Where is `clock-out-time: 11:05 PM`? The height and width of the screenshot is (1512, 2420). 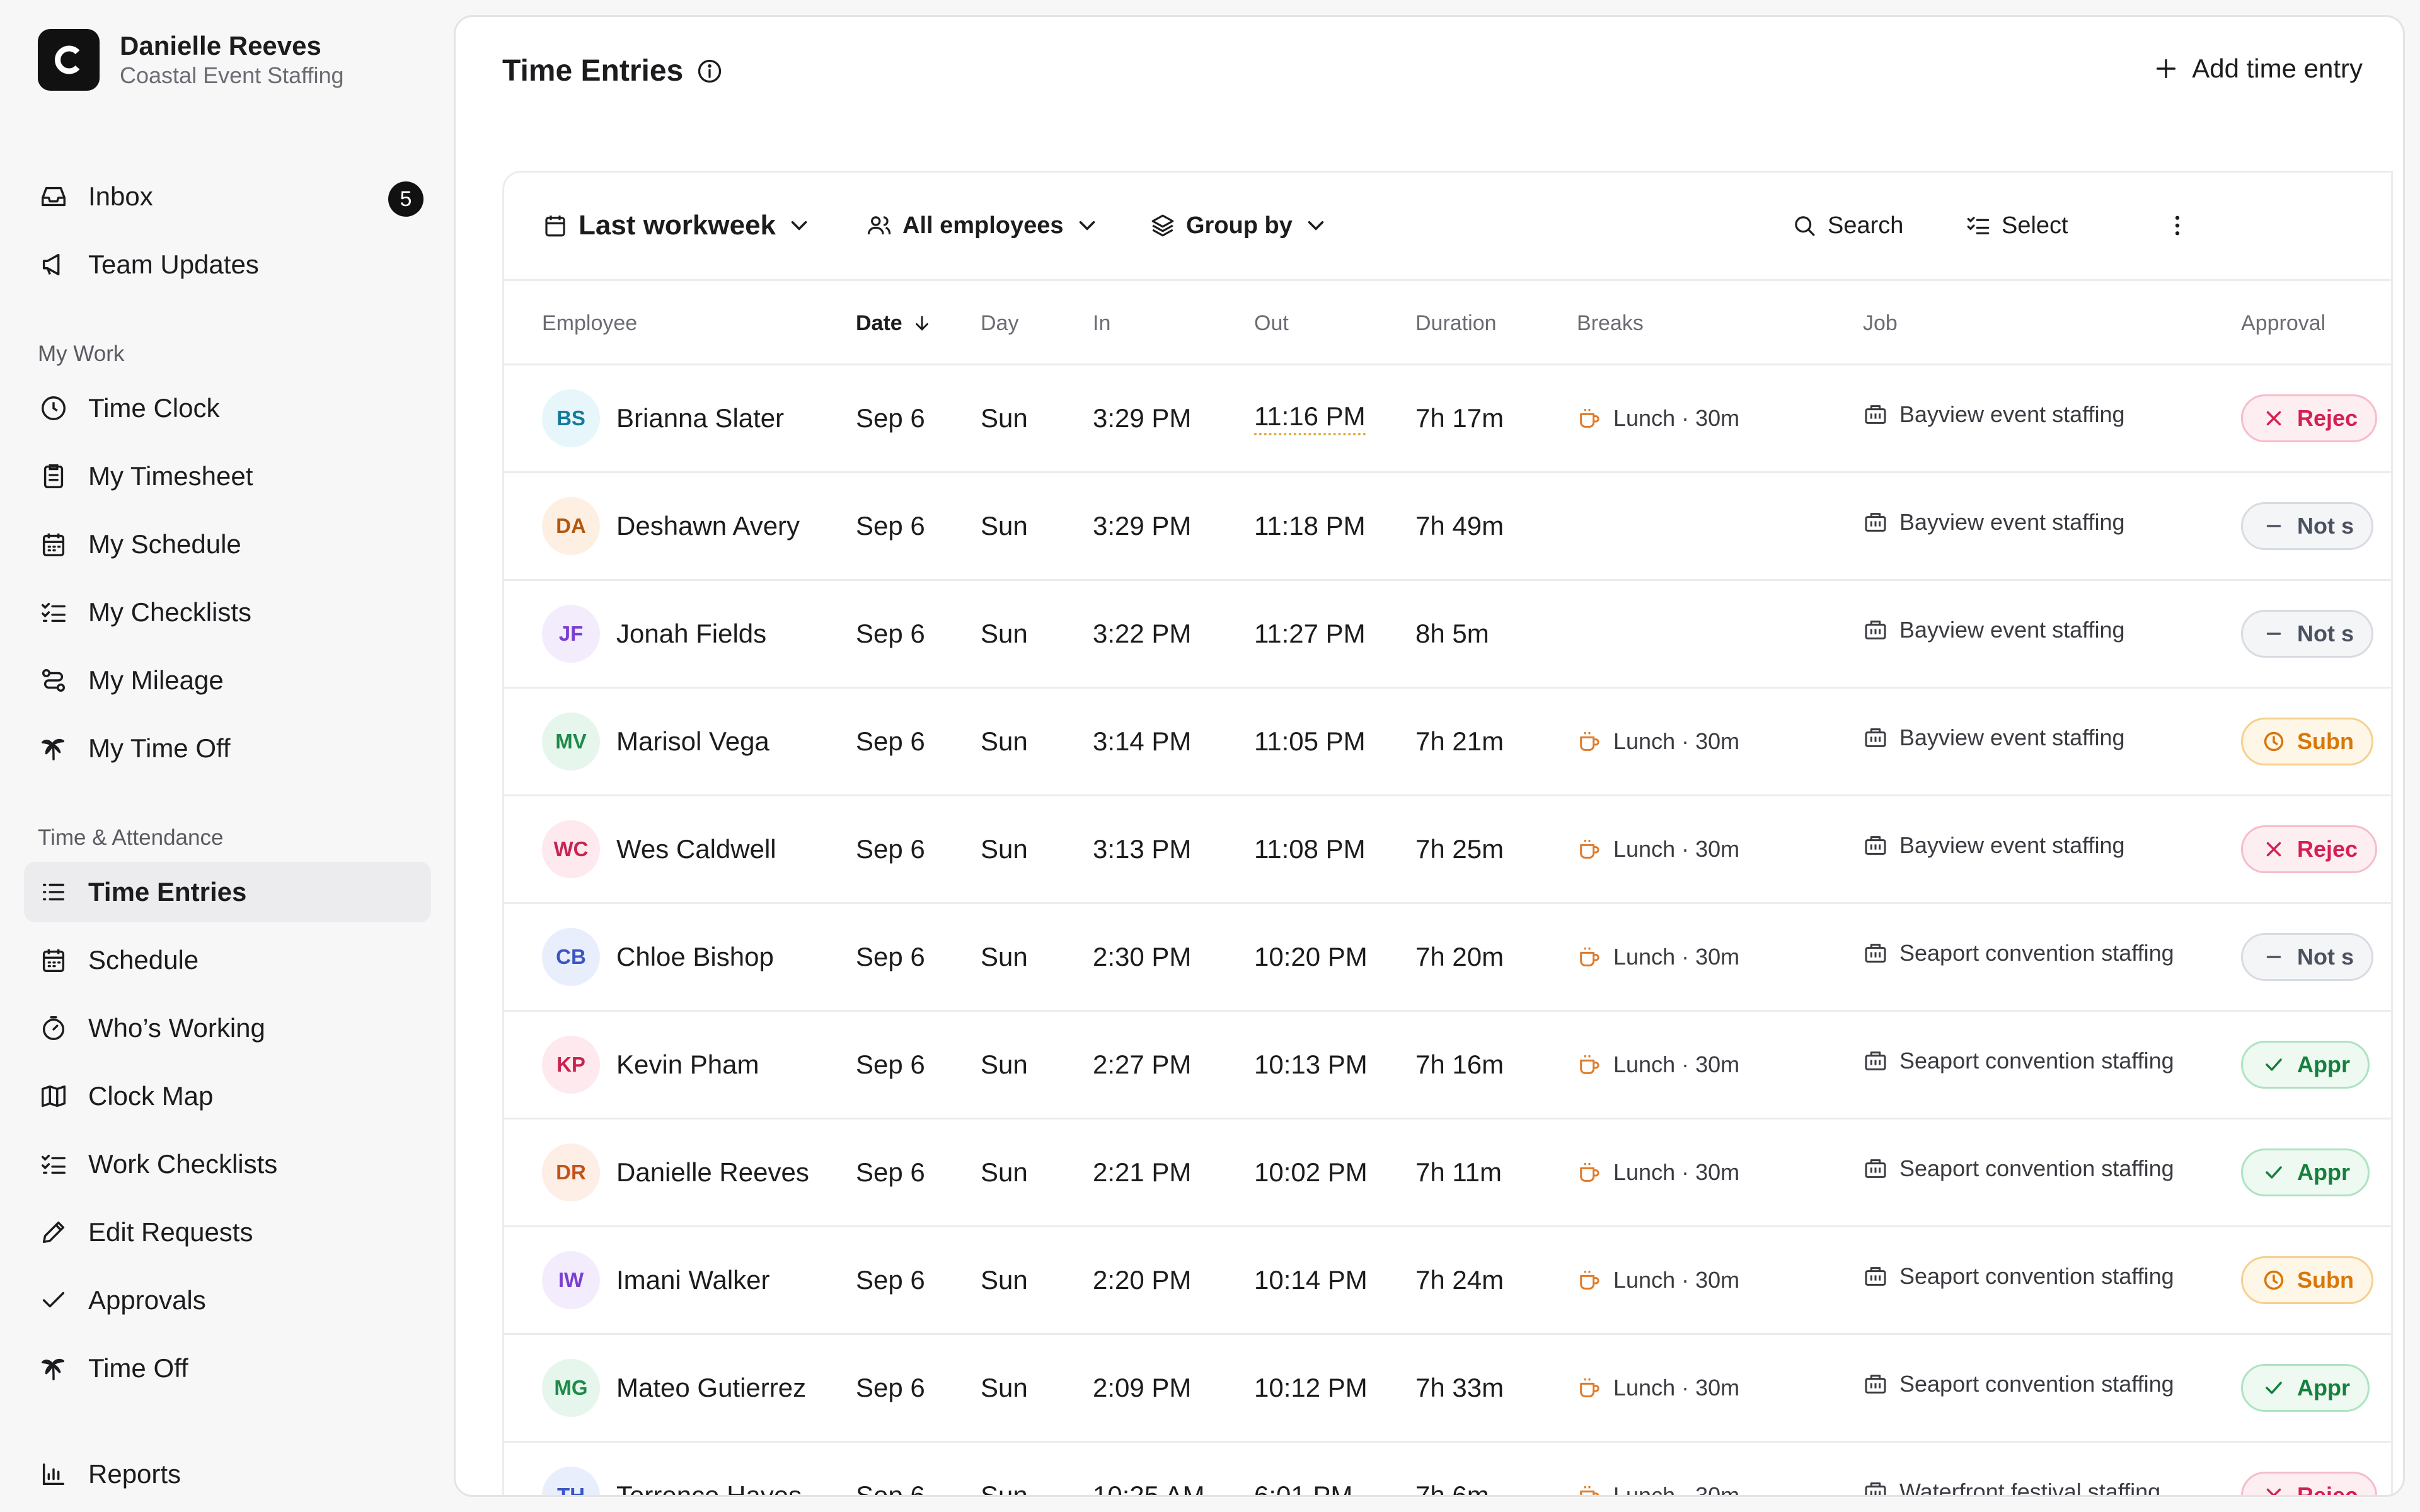
clock-out-time: 11:05 PM is located at coordinates (1310, 741).